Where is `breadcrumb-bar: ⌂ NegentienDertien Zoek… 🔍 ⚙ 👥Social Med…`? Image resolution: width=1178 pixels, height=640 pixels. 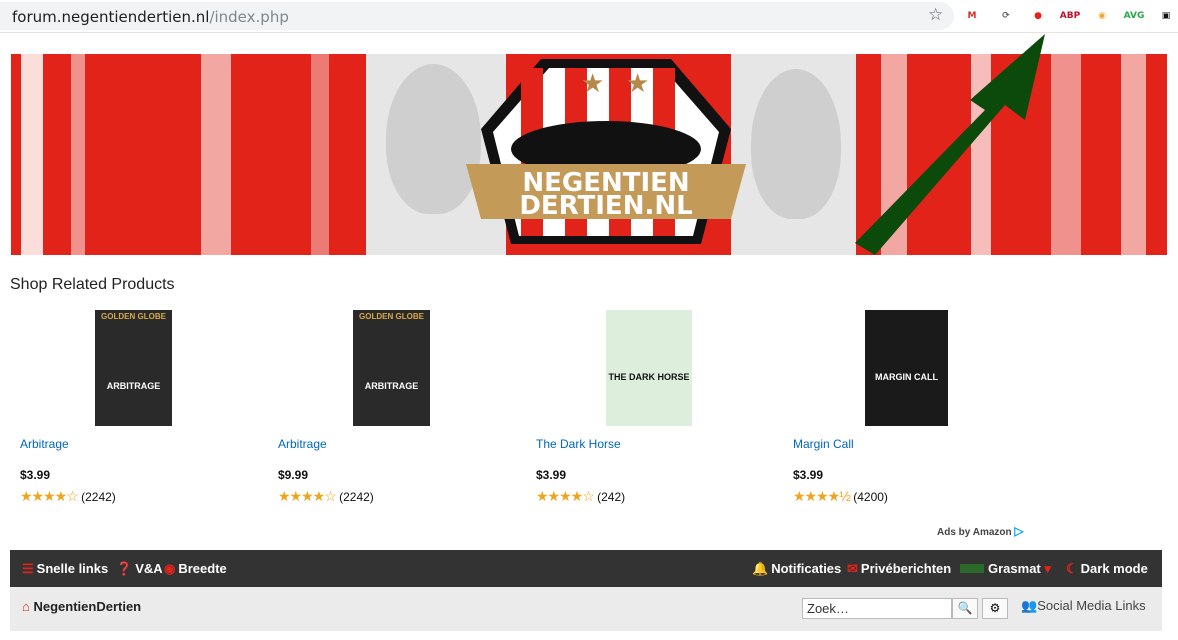
breadcrumb-bar: ⌂ NegentienDertien Zoek… 🔍 ⚙ 👥Social Med… is located at coordinates (586, 609).